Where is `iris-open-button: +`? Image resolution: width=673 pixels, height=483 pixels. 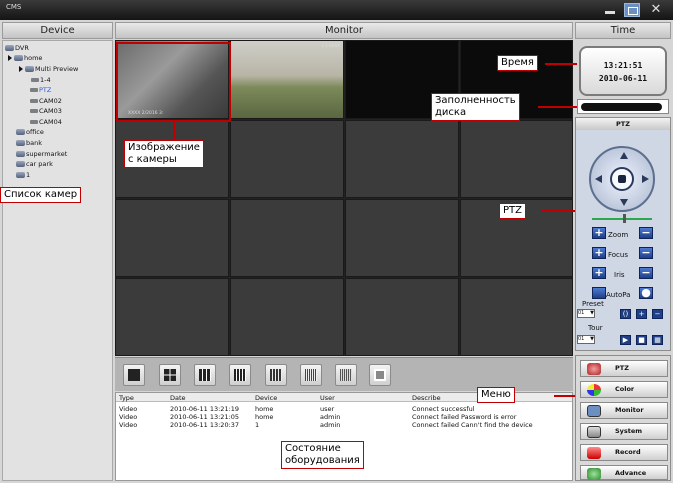
iris-open-button: + is located at coordinates (599, 273).